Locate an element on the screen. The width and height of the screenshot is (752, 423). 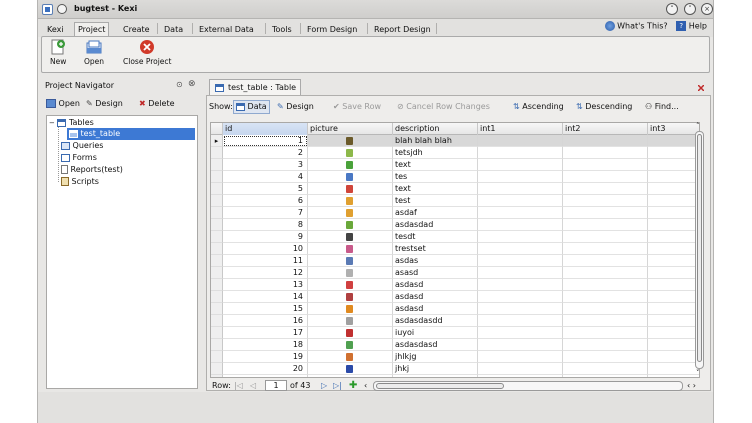
close-window-icon: × is located at coordinates (707, 9).